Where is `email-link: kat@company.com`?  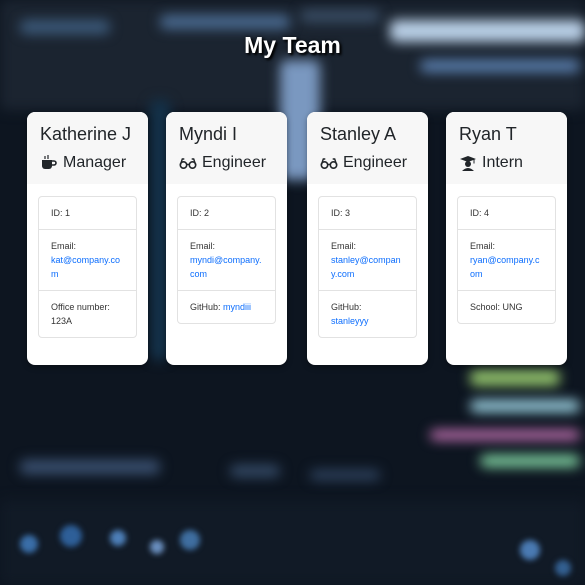 email-link: kat@company.com is located at coordinates (85, 267).